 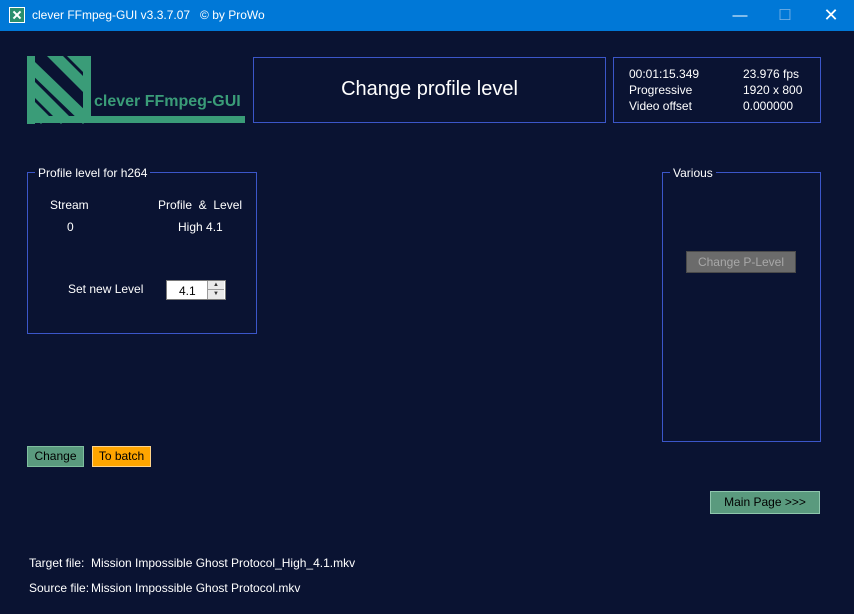 I want to click on close-button: ✕, so click(x=831, y=15).